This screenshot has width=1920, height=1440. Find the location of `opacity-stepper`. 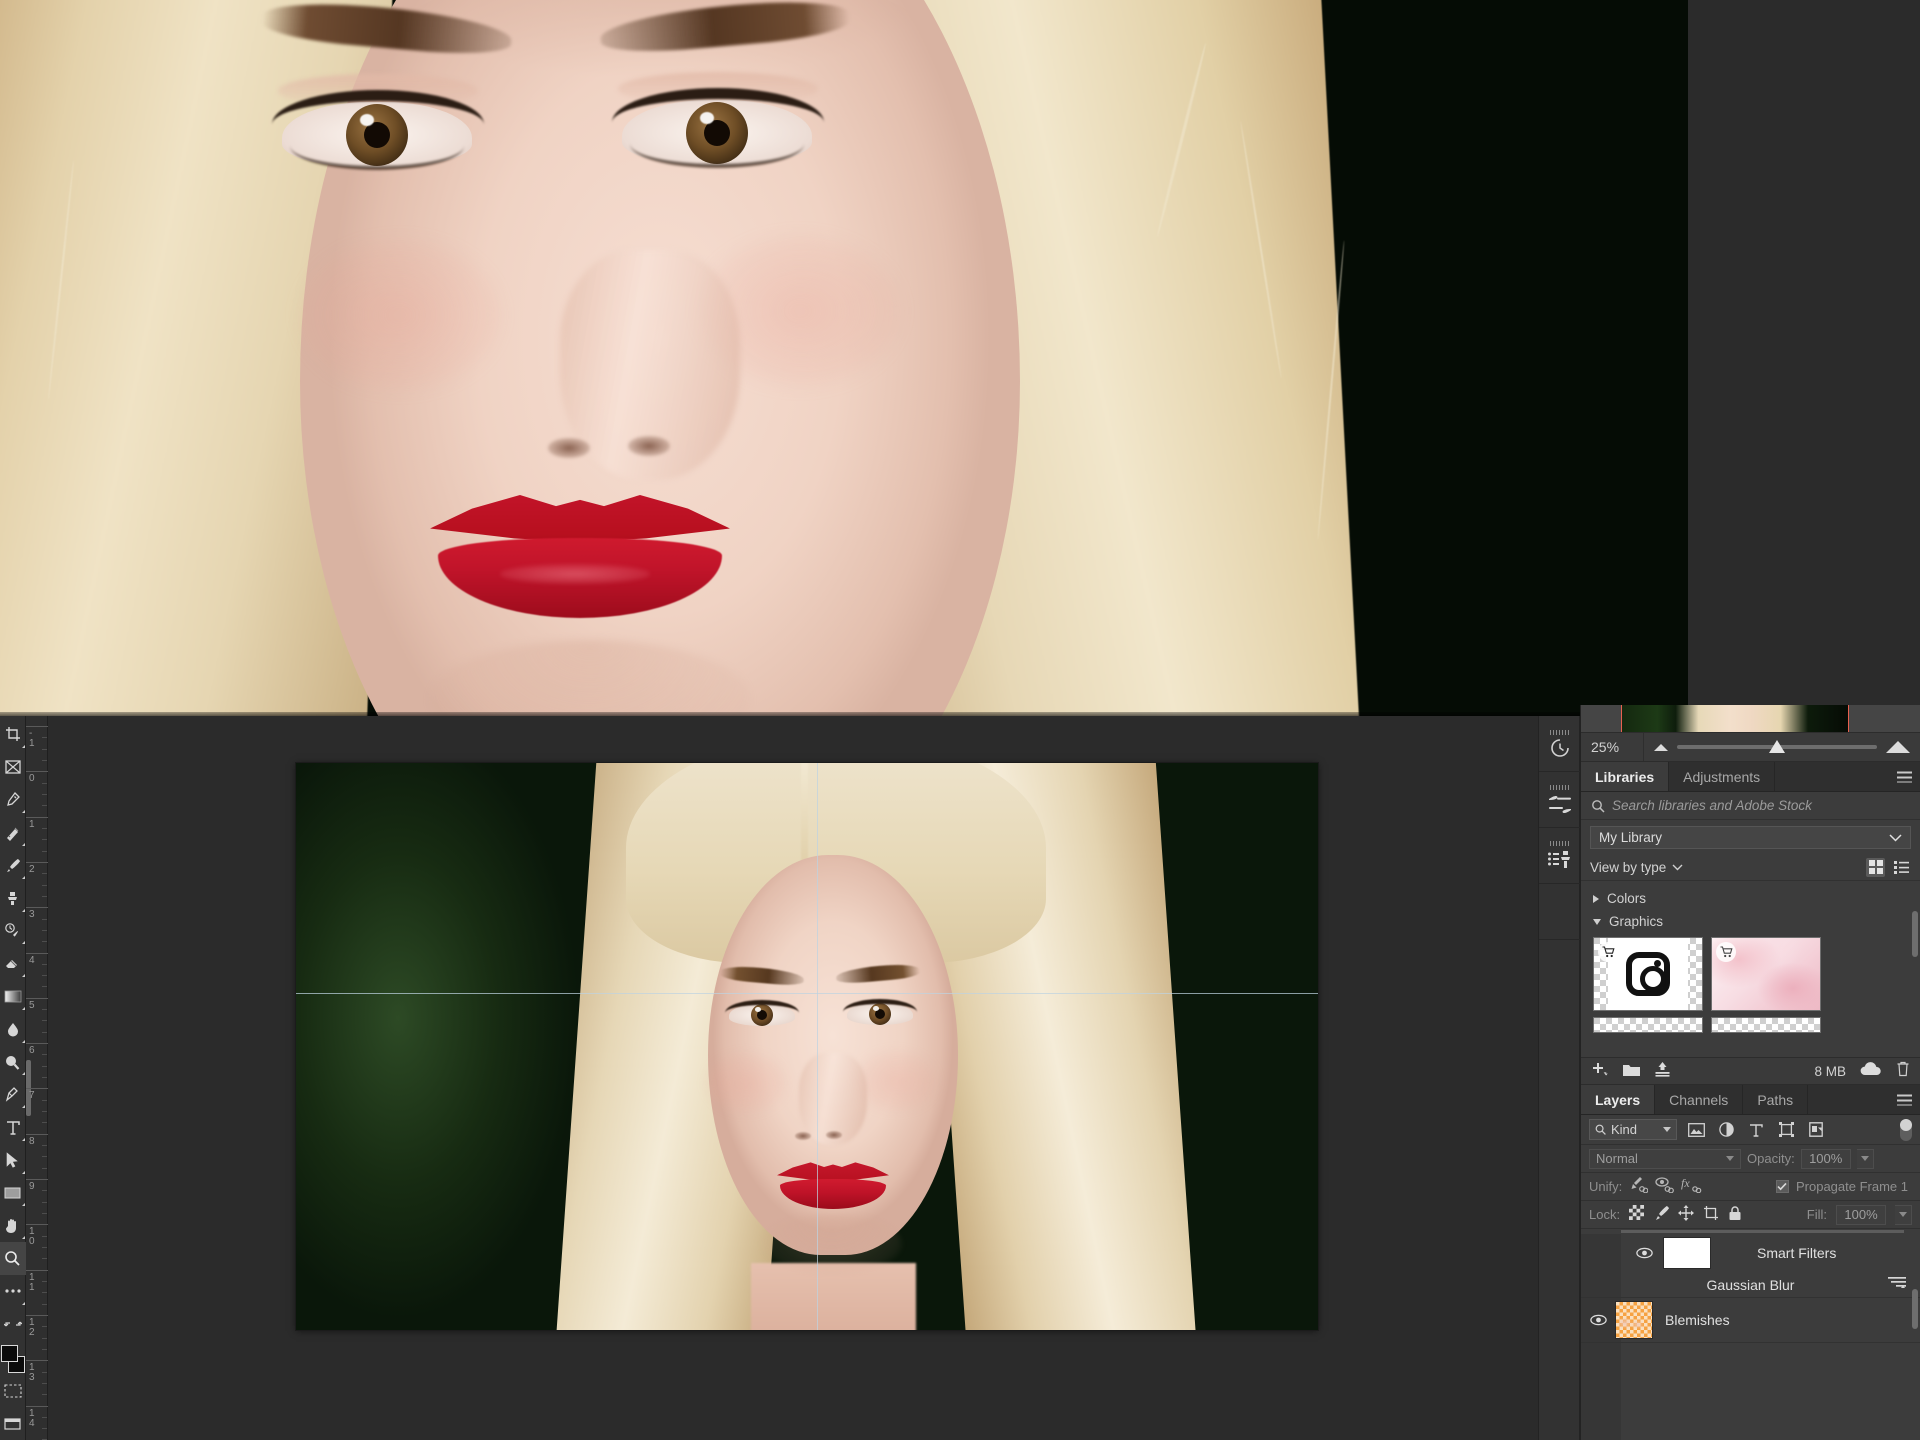

opacity-stepper is located at coordinates (1865, 1158).